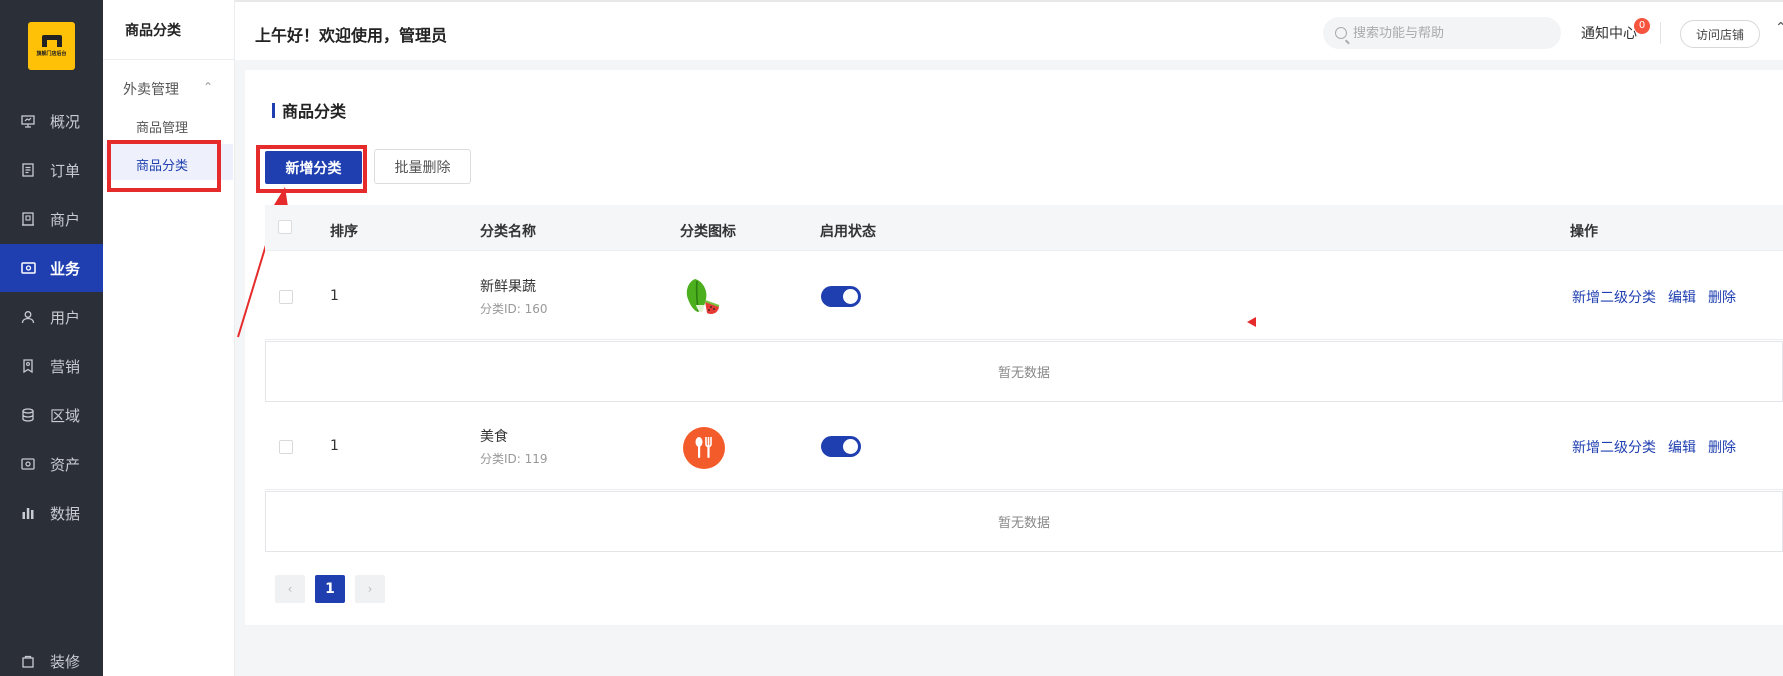  Describe the element at coordinates (65, 415) in the screenshot. I see `nav-label-region: 区域` at that location.